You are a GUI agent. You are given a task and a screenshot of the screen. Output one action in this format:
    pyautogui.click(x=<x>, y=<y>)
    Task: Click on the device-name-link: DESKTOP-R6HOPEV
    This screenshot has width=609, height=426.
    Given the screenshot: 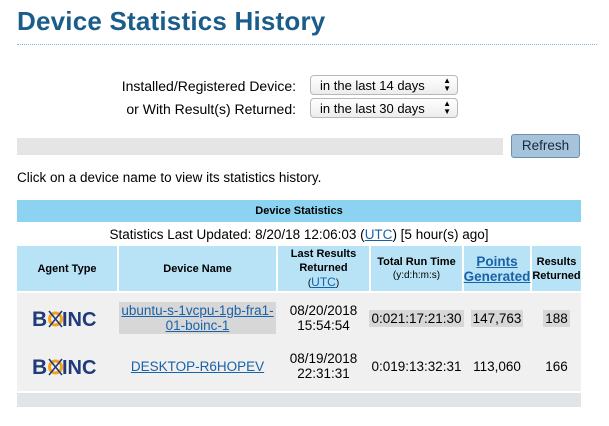 What is the action you would take?
    pyautogui.click(x=197, y=366)
    